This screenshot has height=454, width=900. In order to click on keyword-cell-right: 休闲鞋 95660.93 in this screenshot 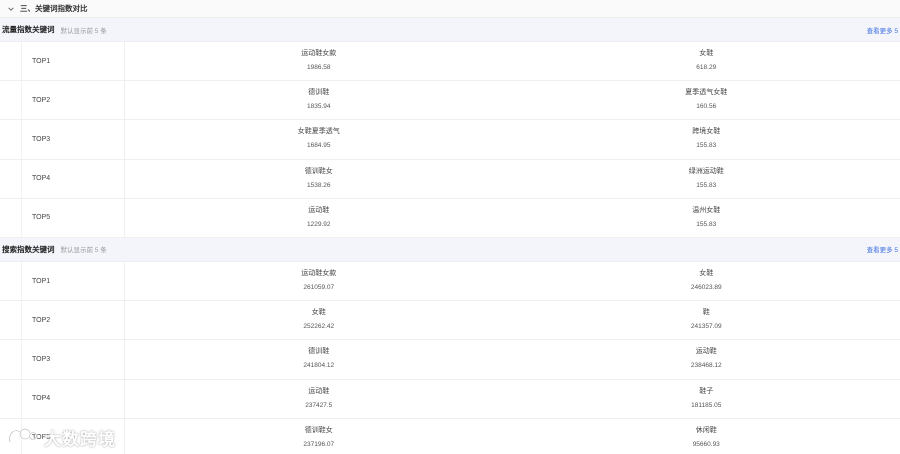, I will do `click(706, 436)`.